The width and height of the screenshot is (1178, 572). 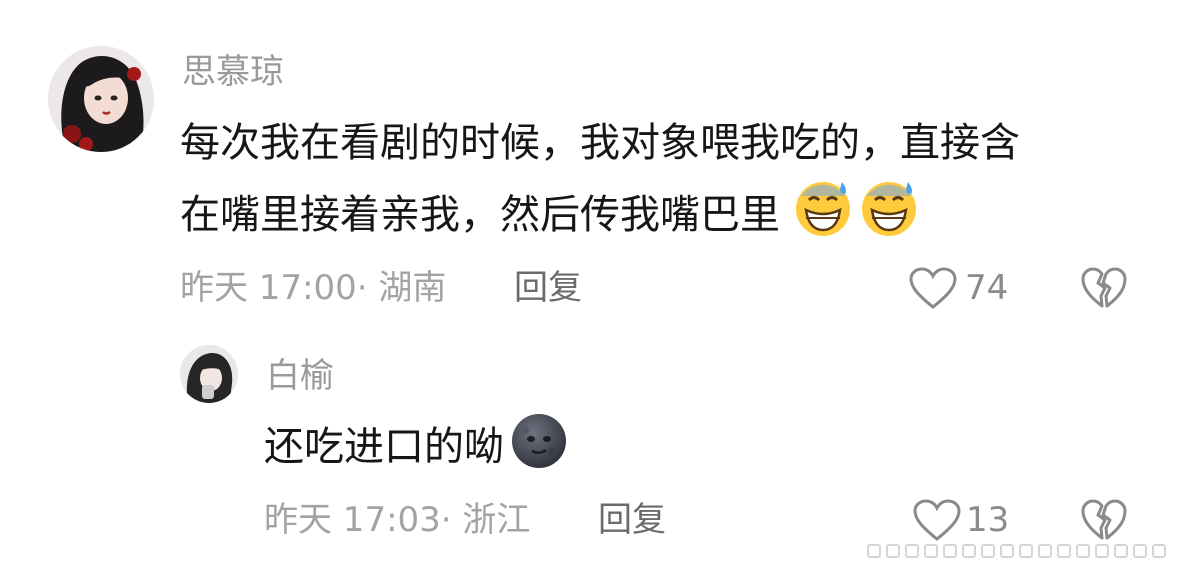 I want to click on comment-text: 还吃进口的呦, so click(x=416, y=452).